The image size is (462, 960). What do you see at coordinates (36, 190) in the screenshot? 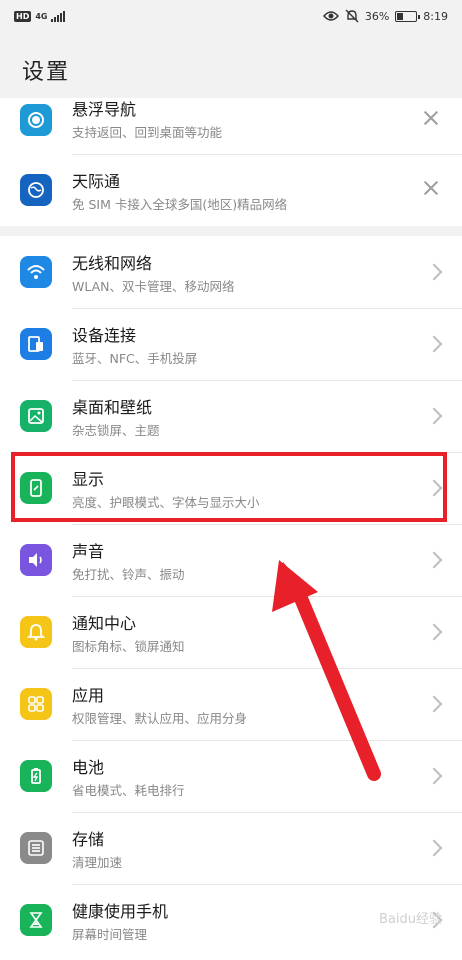
I see `globe-icon` at bounding box center [36, 190].